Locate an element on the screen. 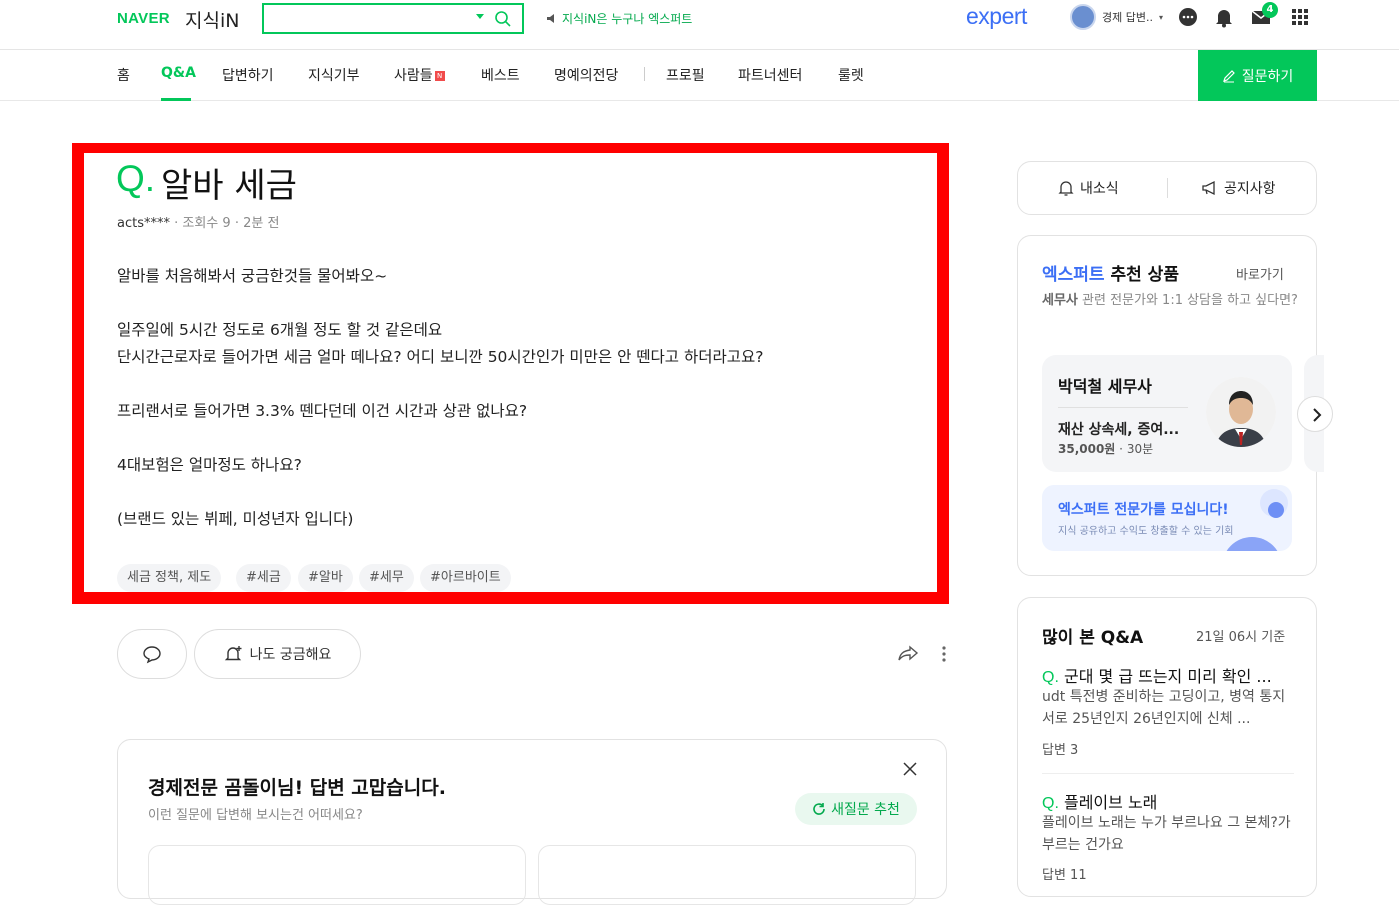 This screenshot has width=1399, height=905. popular-question-text: 플레이브 노래 is located at coordinates (1110, 802).